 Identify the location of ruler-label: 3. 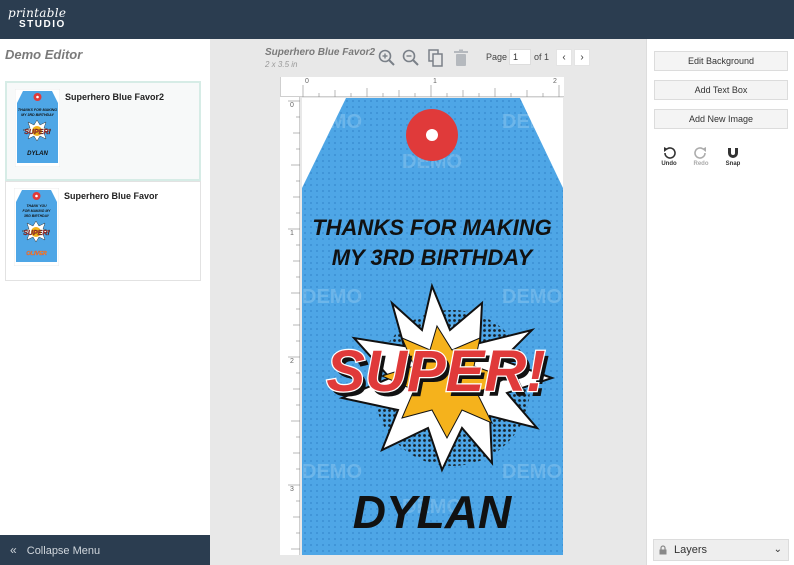
(292, 489).